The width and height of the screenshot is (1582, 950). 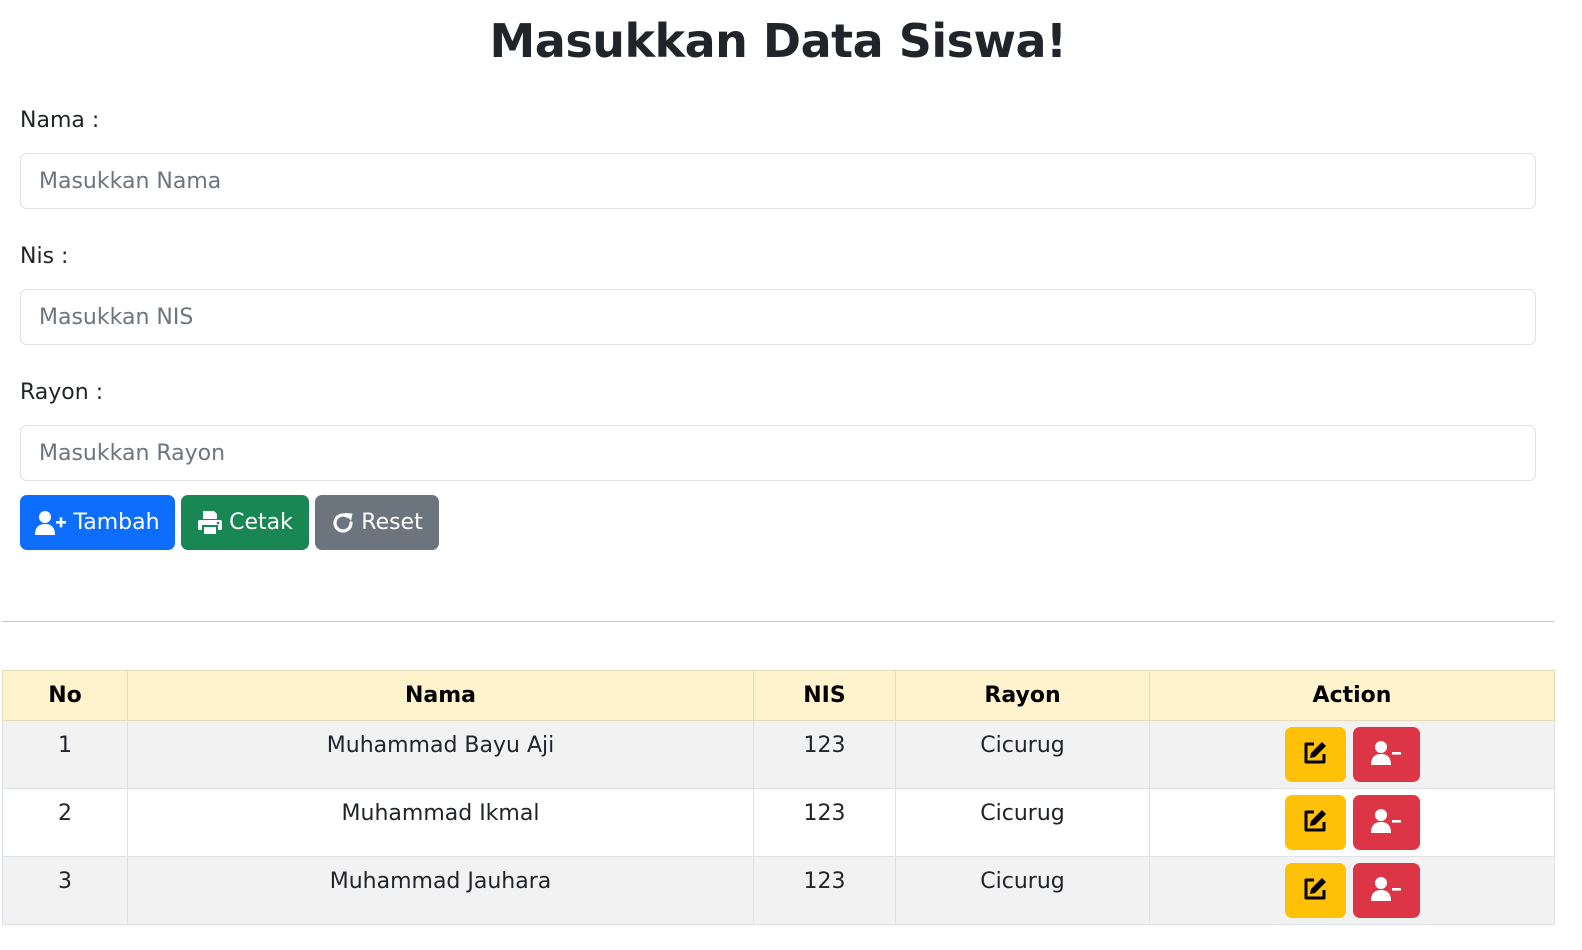 I want to click on user-plus-icon, so click(x=51, y=523).